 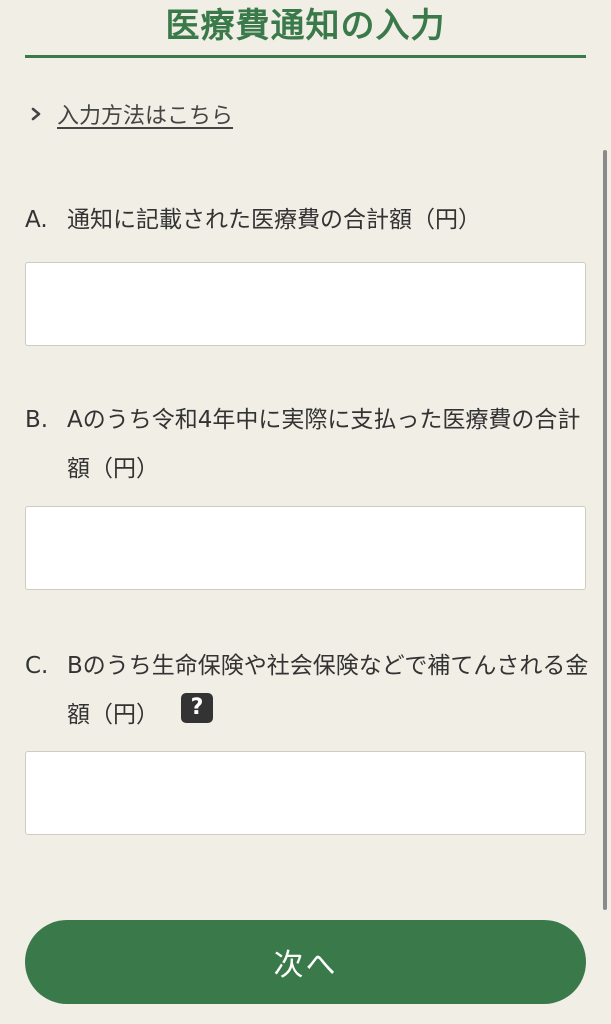 What do you see at coordinates (305, 304) in the screenshot?
I see `field-a-input` at bounding box center [305, 304].